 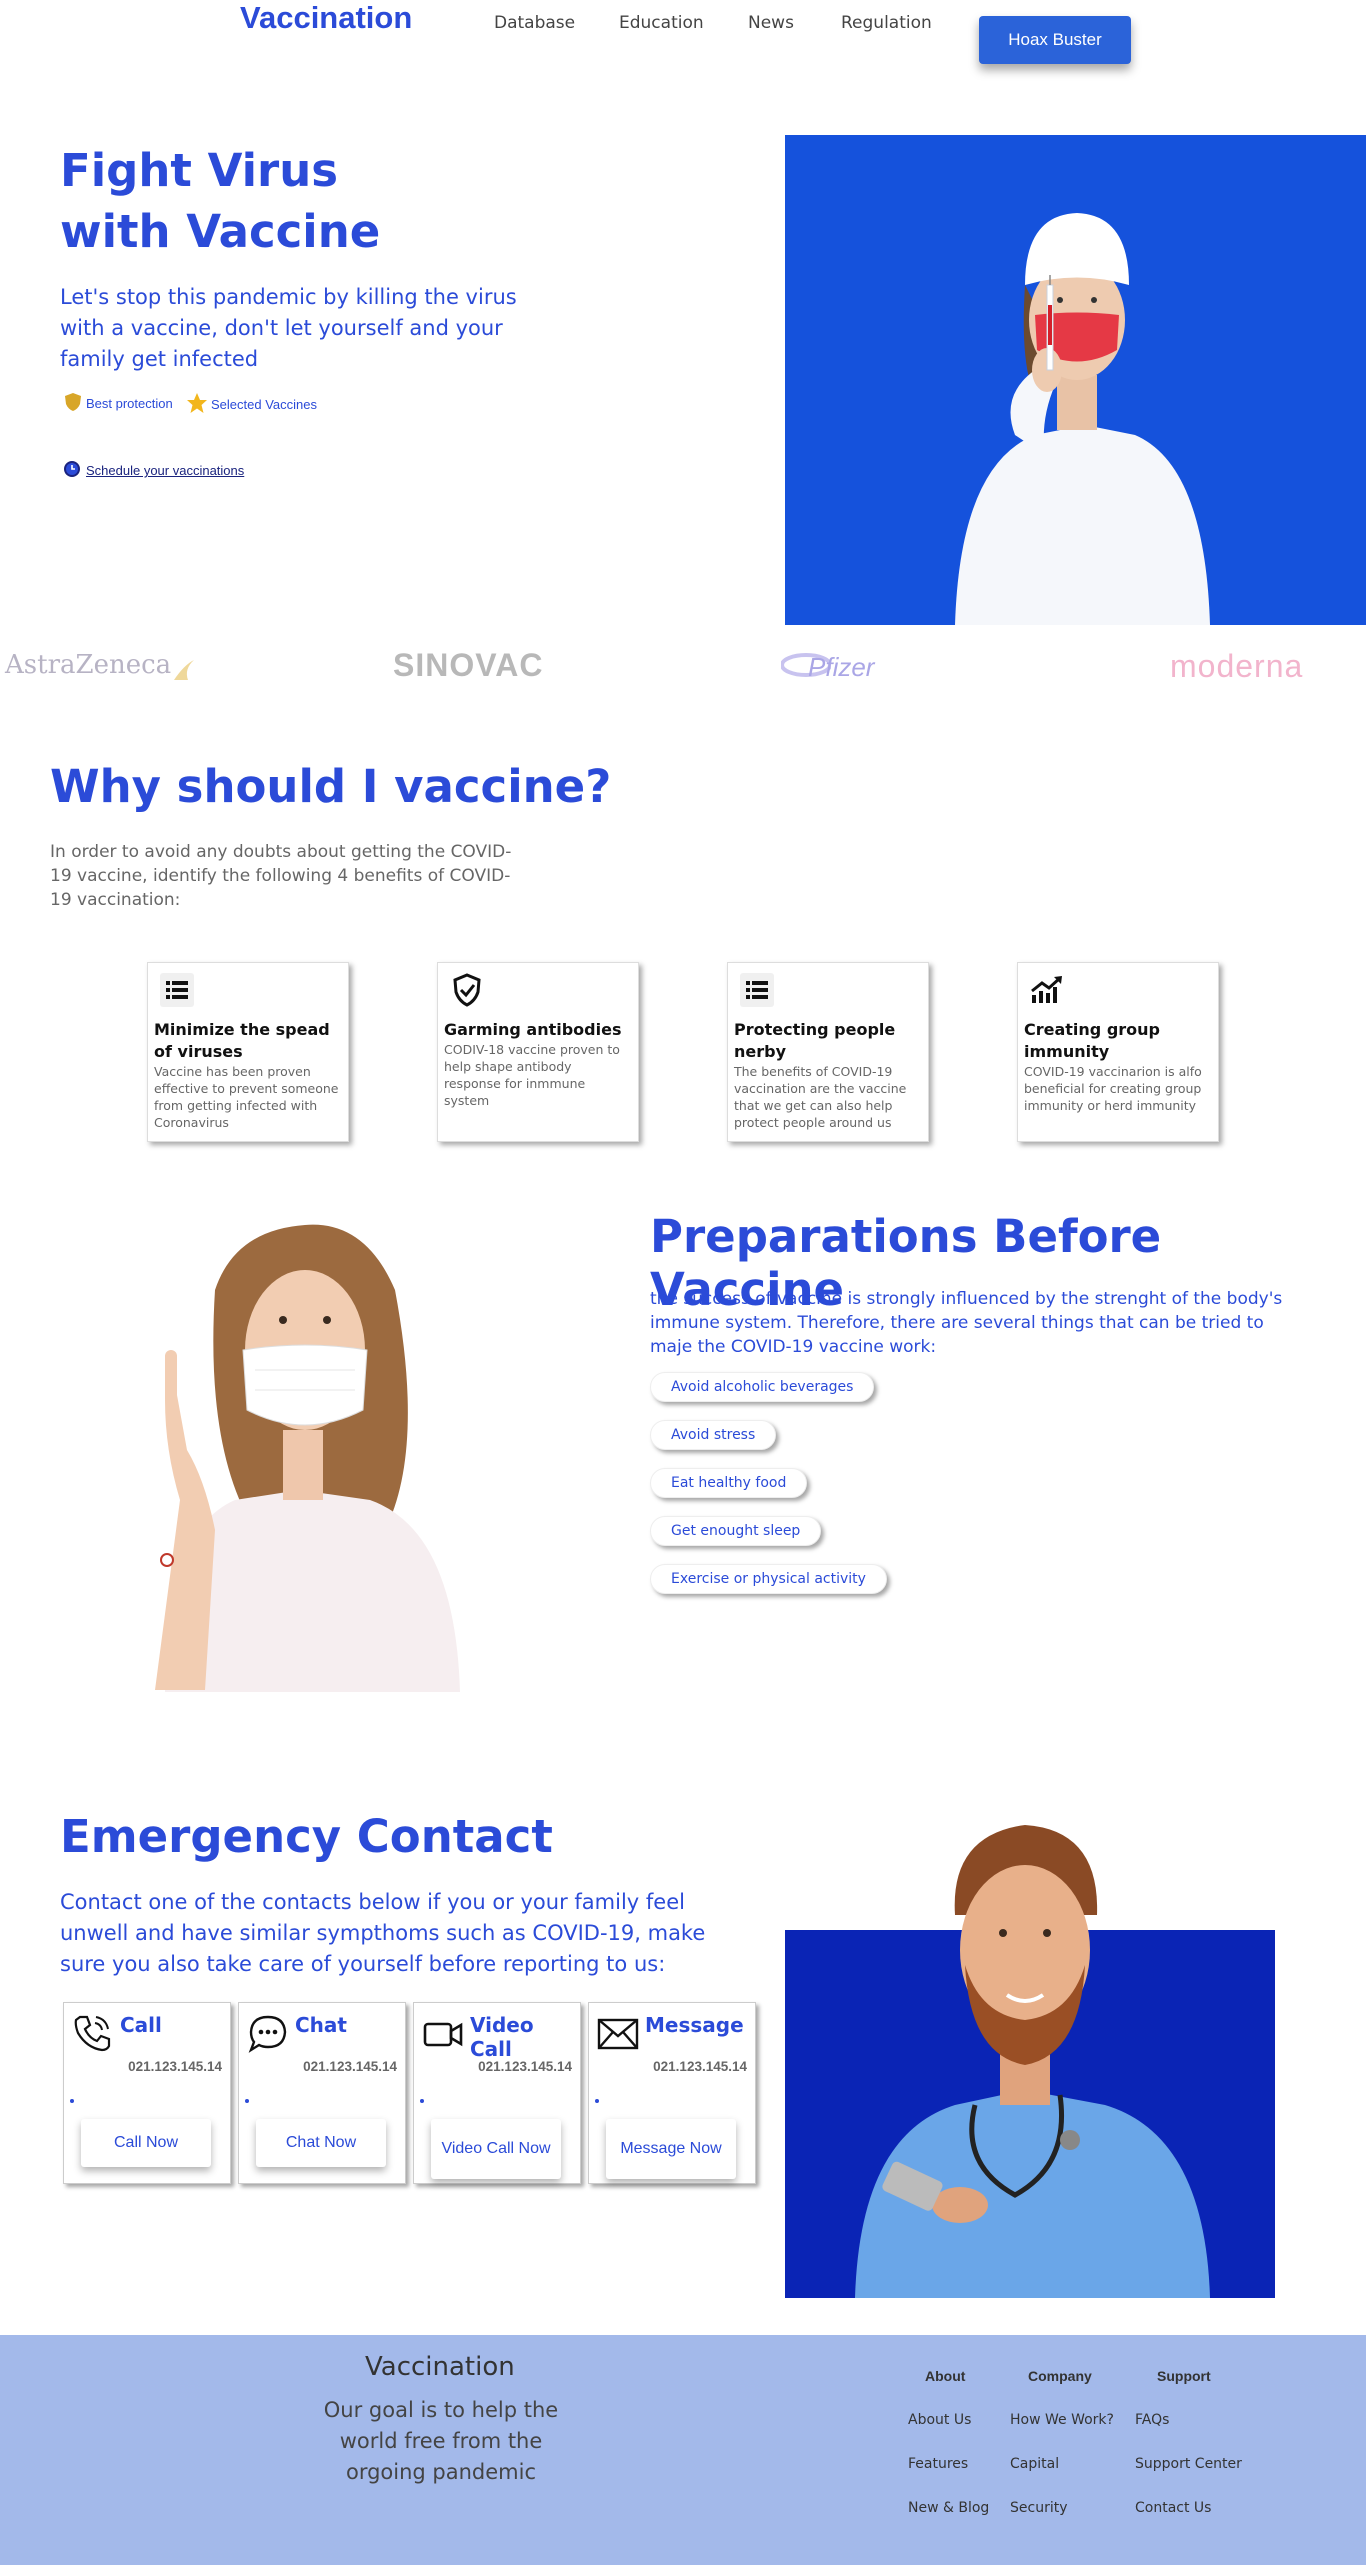 What do you see at coordinates (300, 1446) in the screenshot?
I see `woman-with-mask-image` at bounding box center [300, 1446].